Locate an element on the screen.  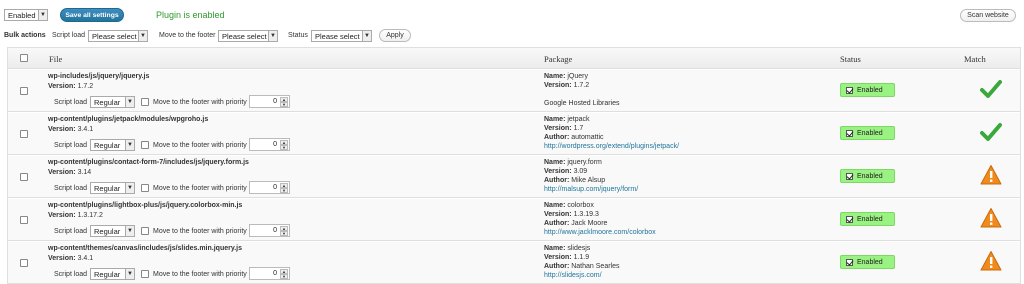
package-name-value: slidesjs is located at coordinates (579, 248).